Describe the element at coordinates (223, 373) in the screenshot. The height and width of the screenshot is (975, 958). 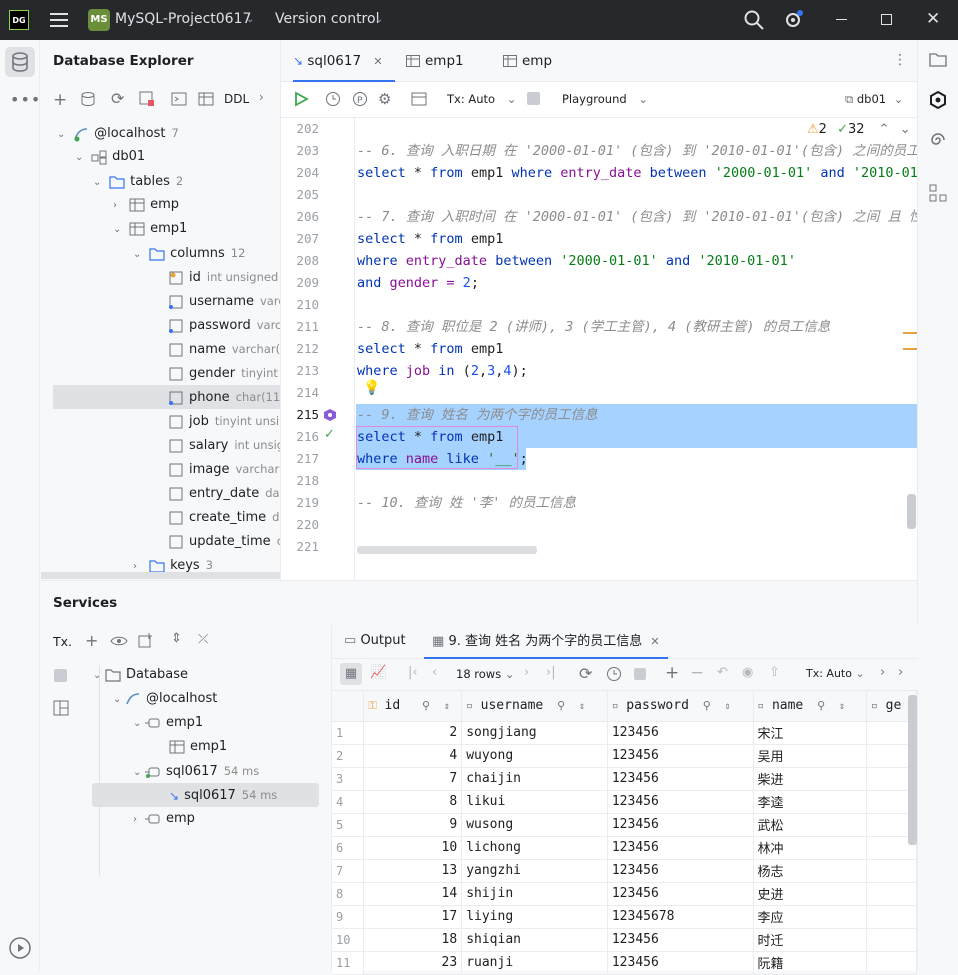
I see `tree-column: gender tinyint` at that location.